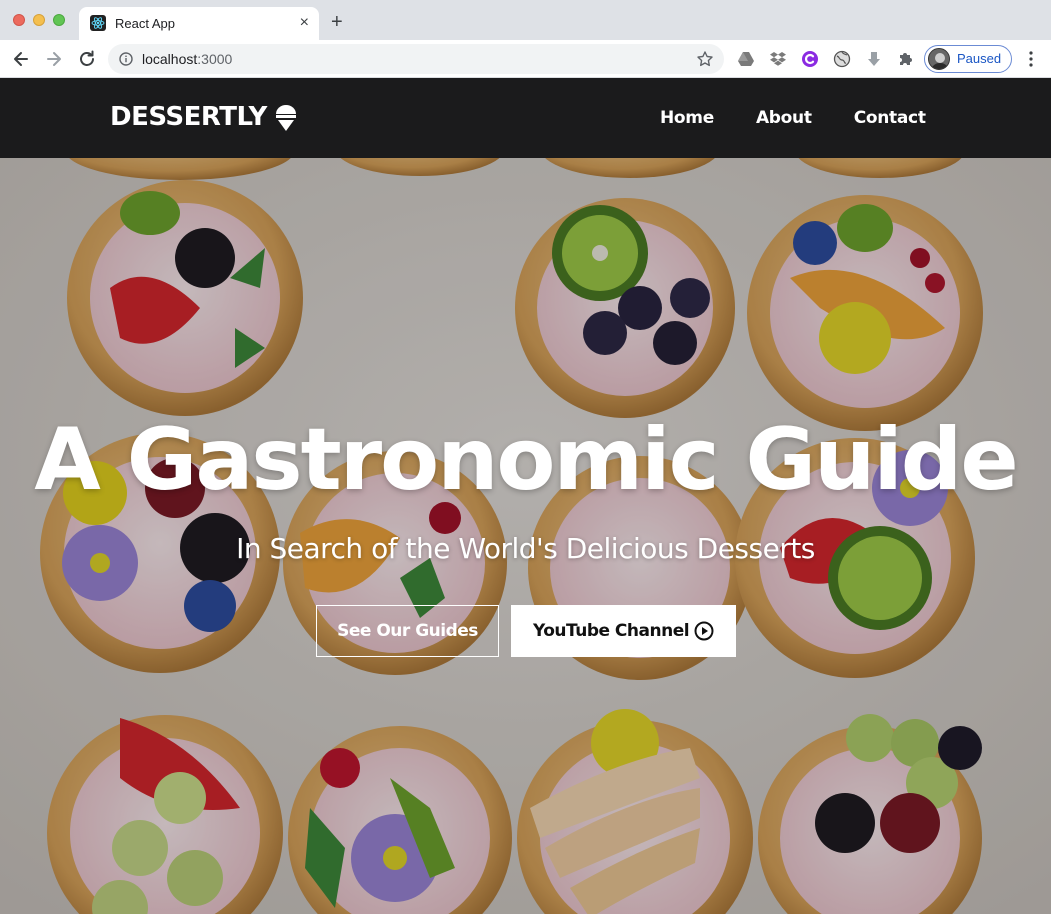  I want to click on main-nav: Home About Contact, so click(814, 118).